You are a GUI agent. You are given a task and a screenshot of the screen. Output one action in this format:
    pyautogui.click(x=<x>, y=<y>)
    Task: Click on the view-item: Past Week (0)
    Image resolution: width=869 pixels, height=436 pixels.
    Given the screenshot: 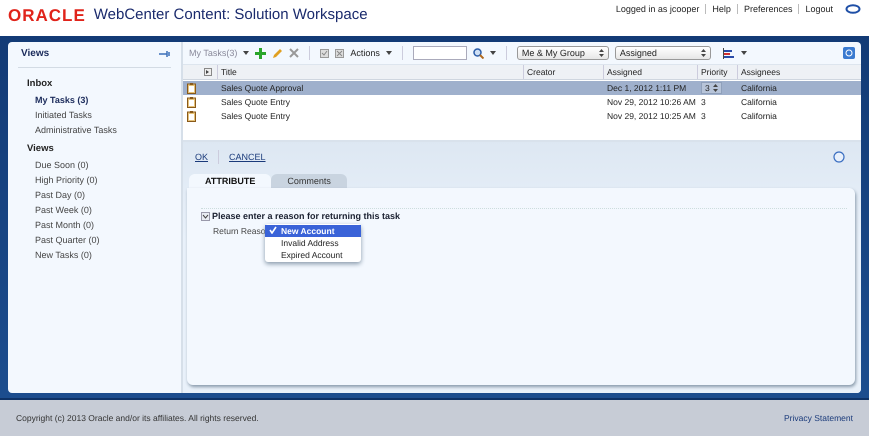 What is the action you would take?
    pyautogui.click(x=103, y=210)
    